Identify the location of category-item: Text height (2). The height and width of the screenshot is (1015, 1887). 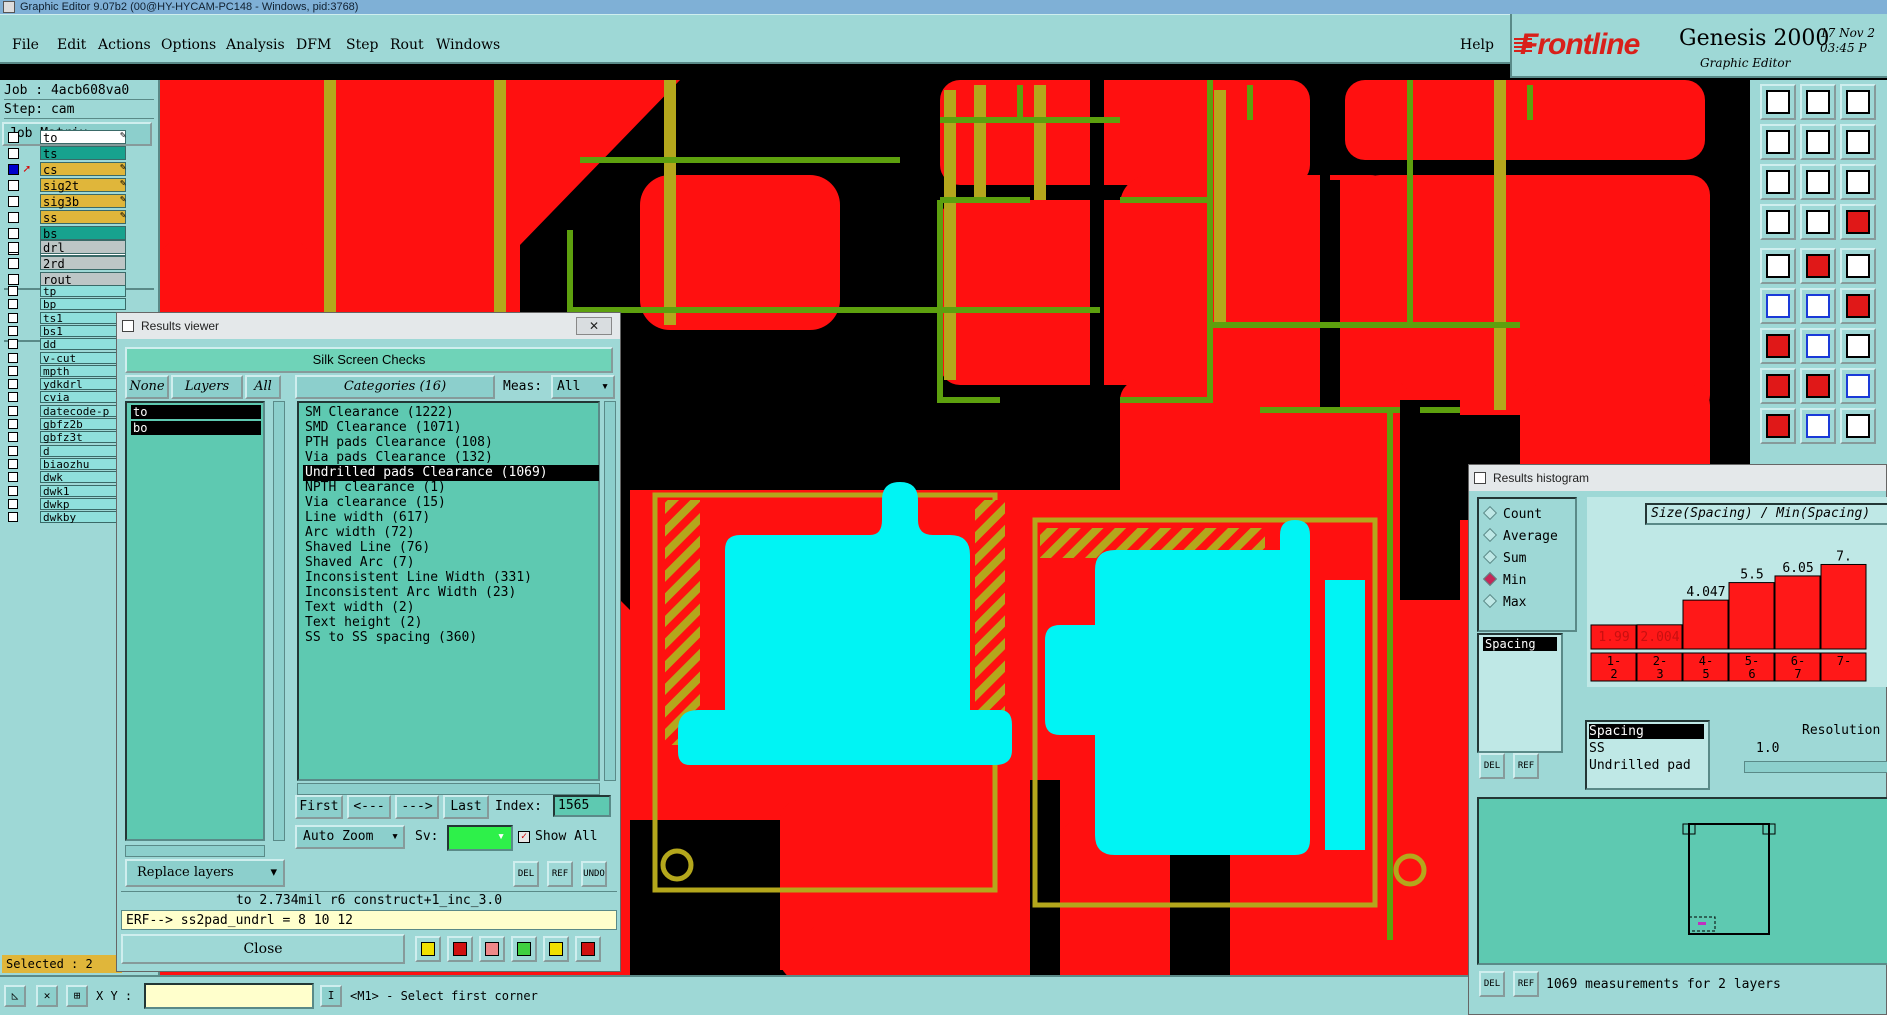
(451, 623).